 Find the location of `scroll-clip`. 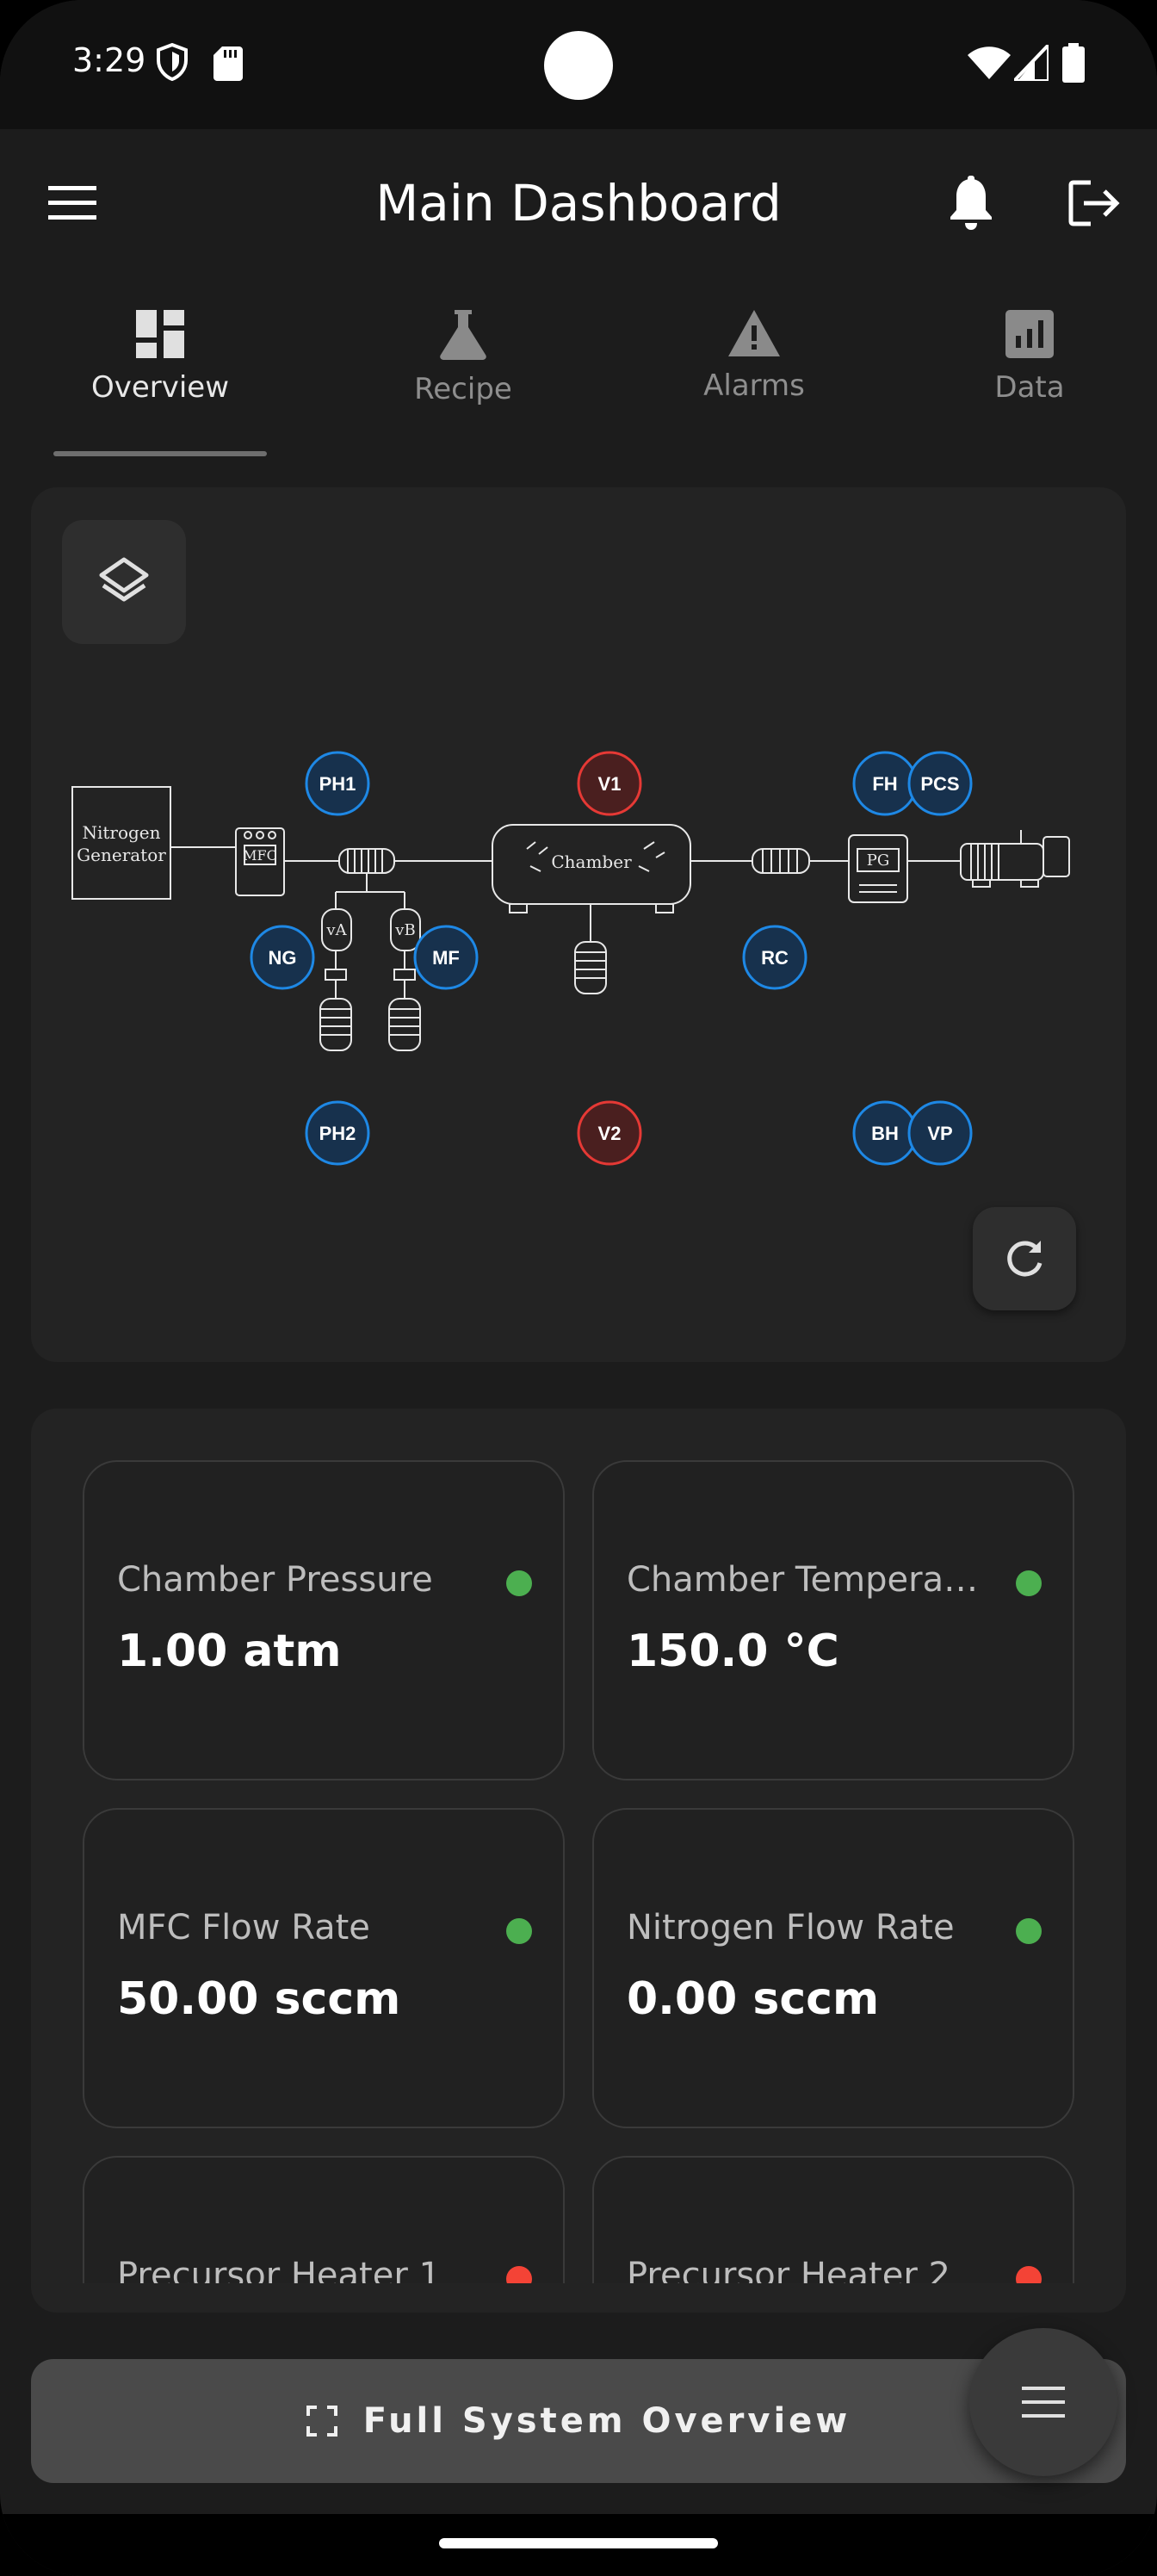

scroll-clip is located at coordinates (579, 2298).